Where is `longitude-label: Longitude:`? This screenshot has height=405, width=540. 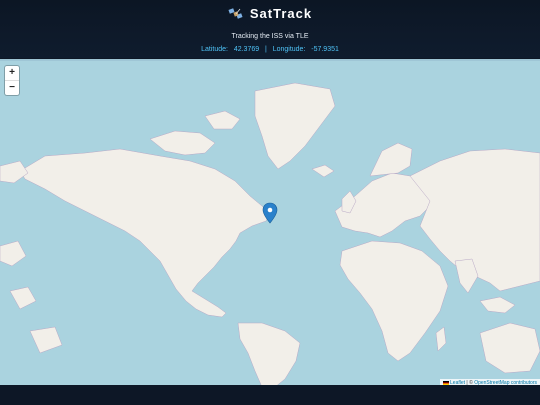 longitude-label: Longitude: is located at coordinates (289, 49).